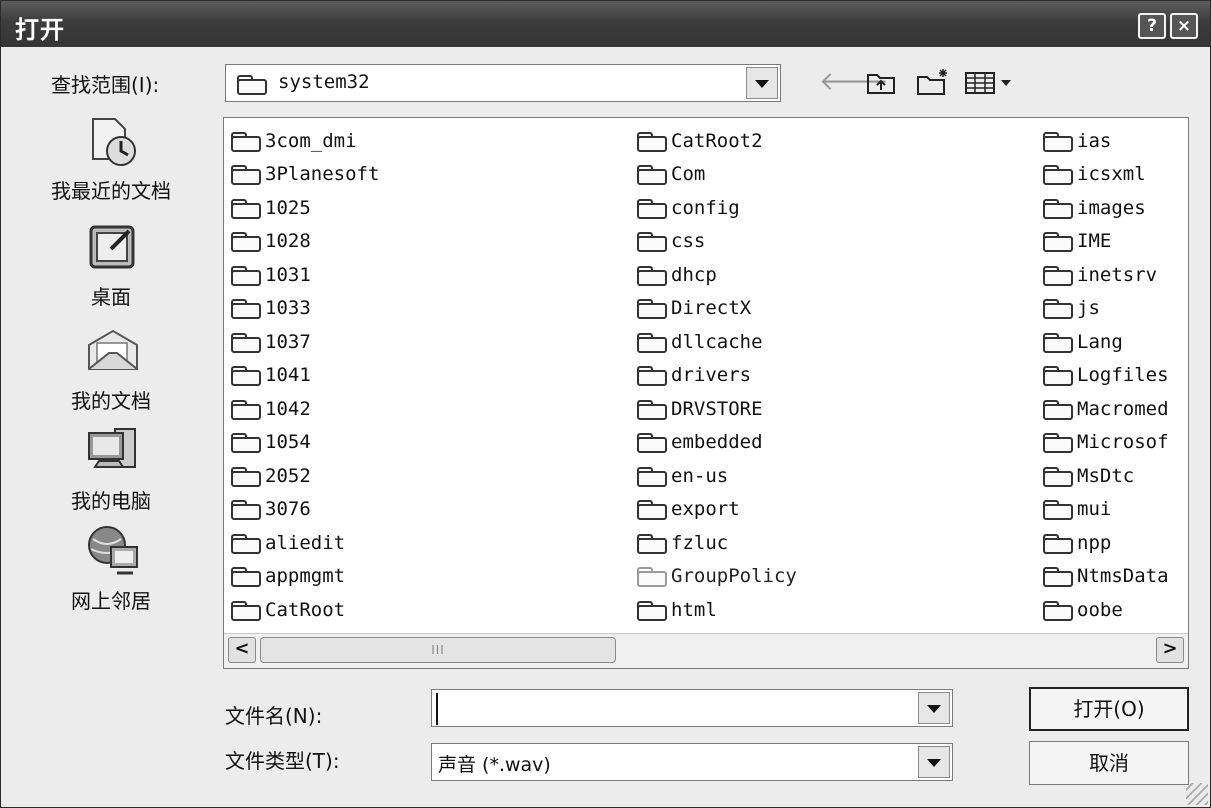 The image size is (1211, 808). What do you see at coordinates (716, 476) in the screenshot?
I see `folder-item: en-us` at bounding box center [716, 476].